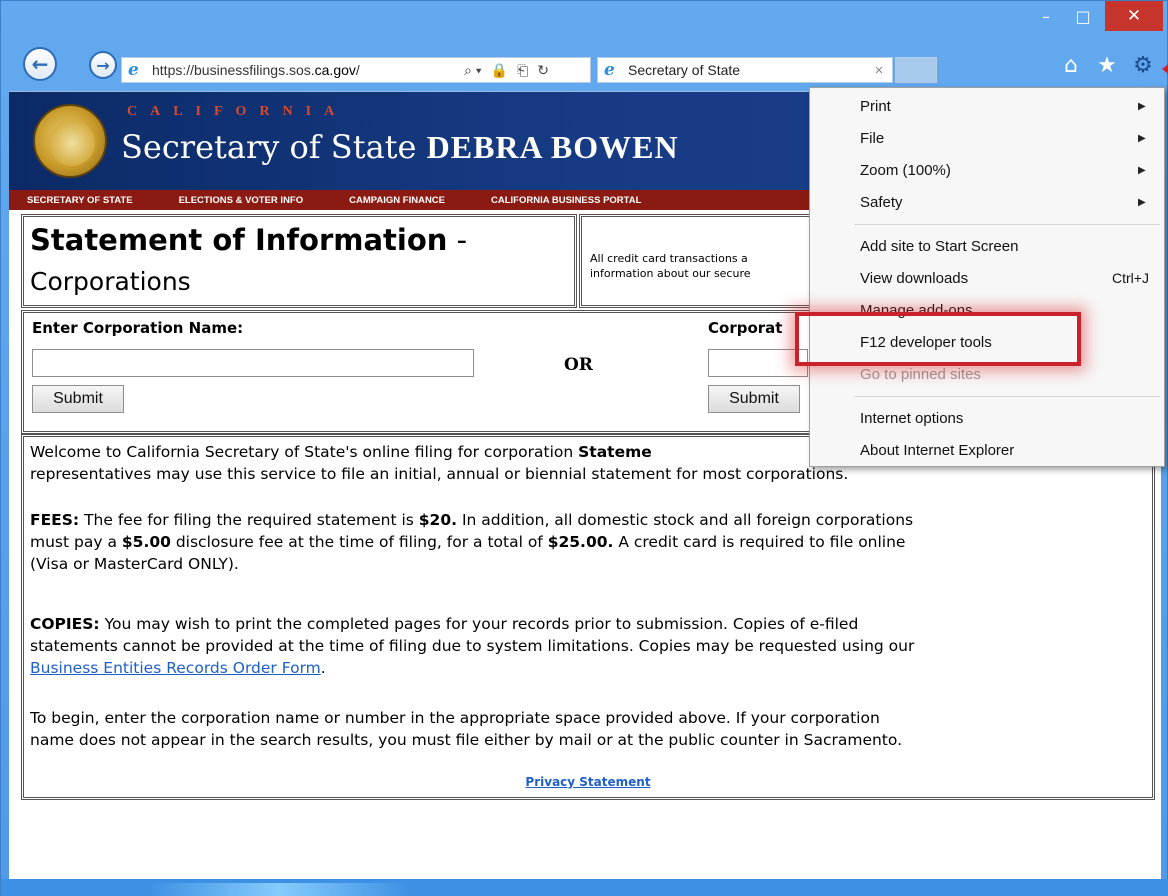  I want to click on toolbar-icons: ⌂ ★ ⚙, so click(1107, 65).